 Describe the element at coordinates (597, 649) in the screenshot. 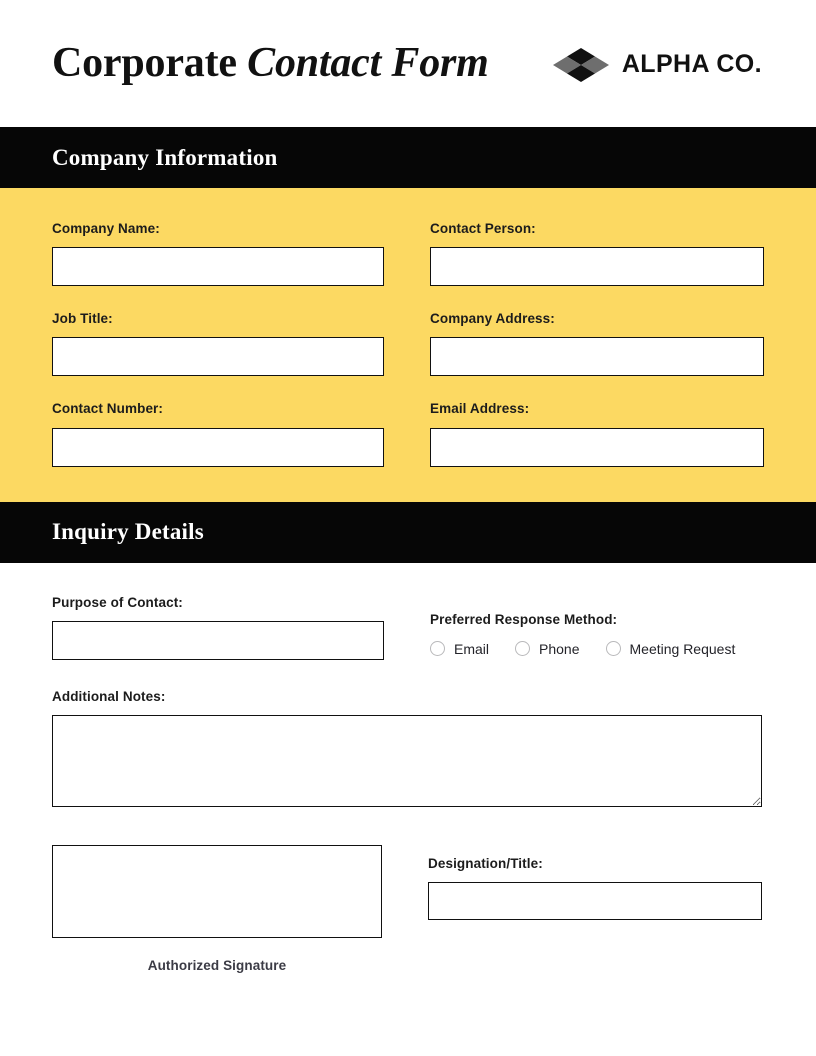

I see `response-method-radio-group: Email Phone Meeting Request` at that location.